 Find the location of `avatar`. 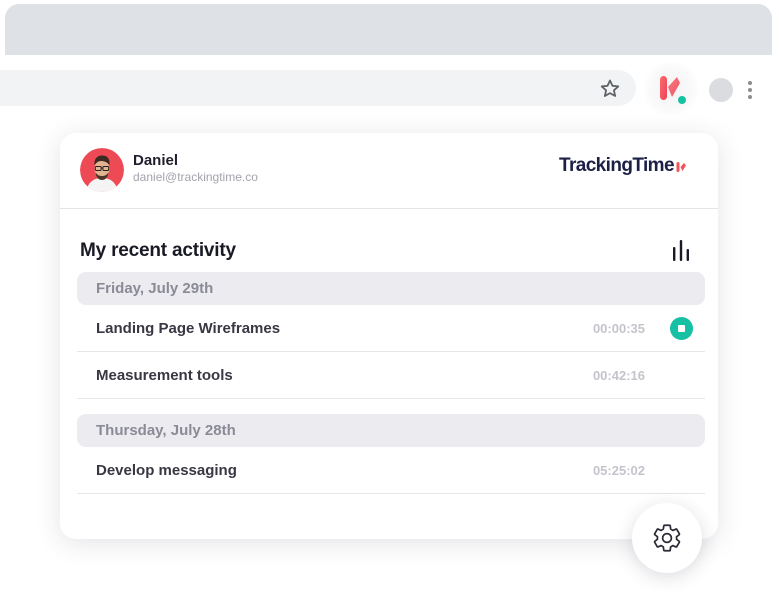

avatar is located at coordinates (102, 170).